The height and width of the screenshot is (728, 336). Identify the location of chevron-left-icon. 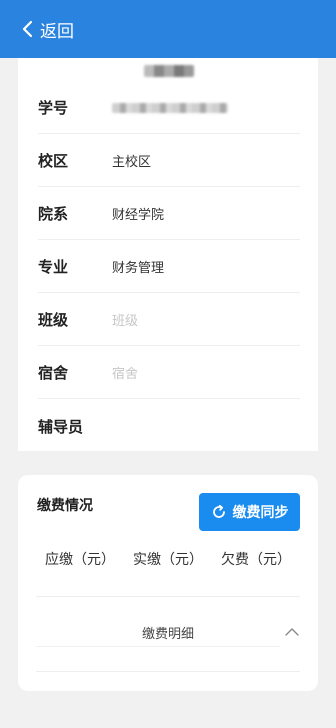
(27, 29).